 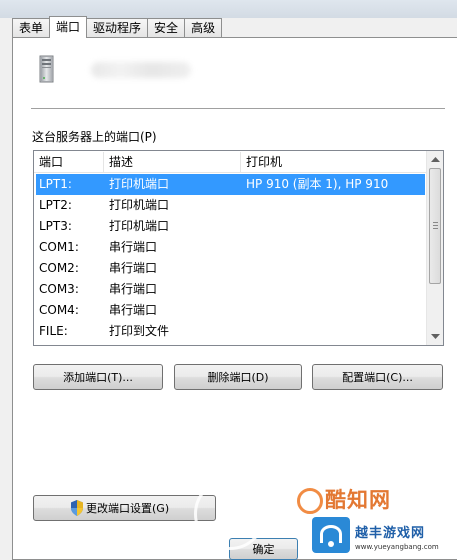 I want to click on table-row: LPT2: 打印机端口, so click(x=230, y=205).